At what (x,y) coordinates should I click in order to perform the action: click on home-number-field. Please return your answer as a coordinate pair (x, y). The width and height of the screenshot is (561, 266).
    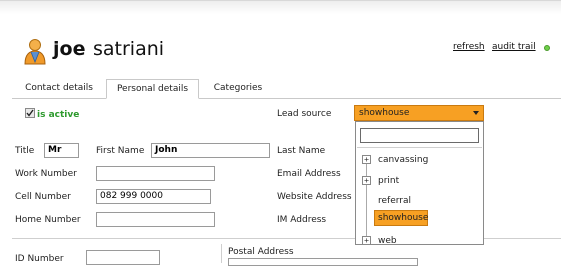
    Looking at the image, I should click on (155, 219).